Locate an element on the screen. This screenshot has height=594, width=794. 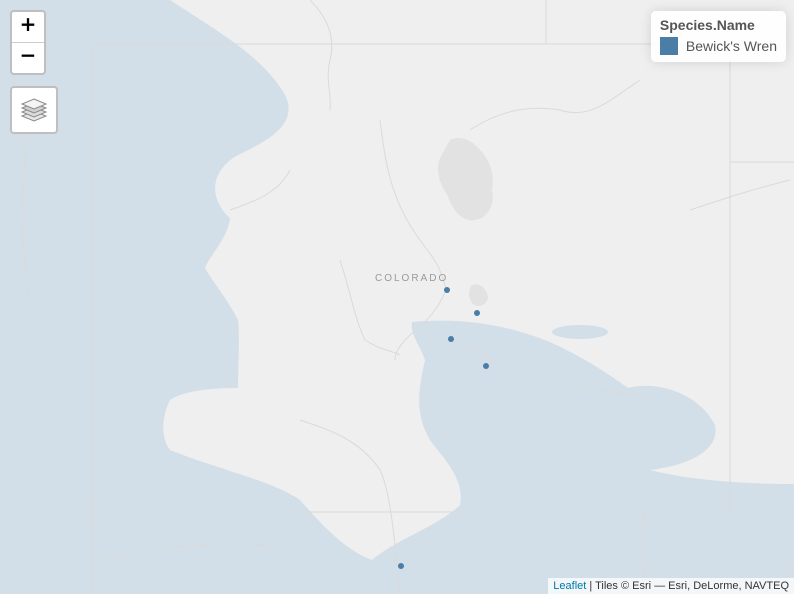
layers-control-button is located at coordinates (34, 110).